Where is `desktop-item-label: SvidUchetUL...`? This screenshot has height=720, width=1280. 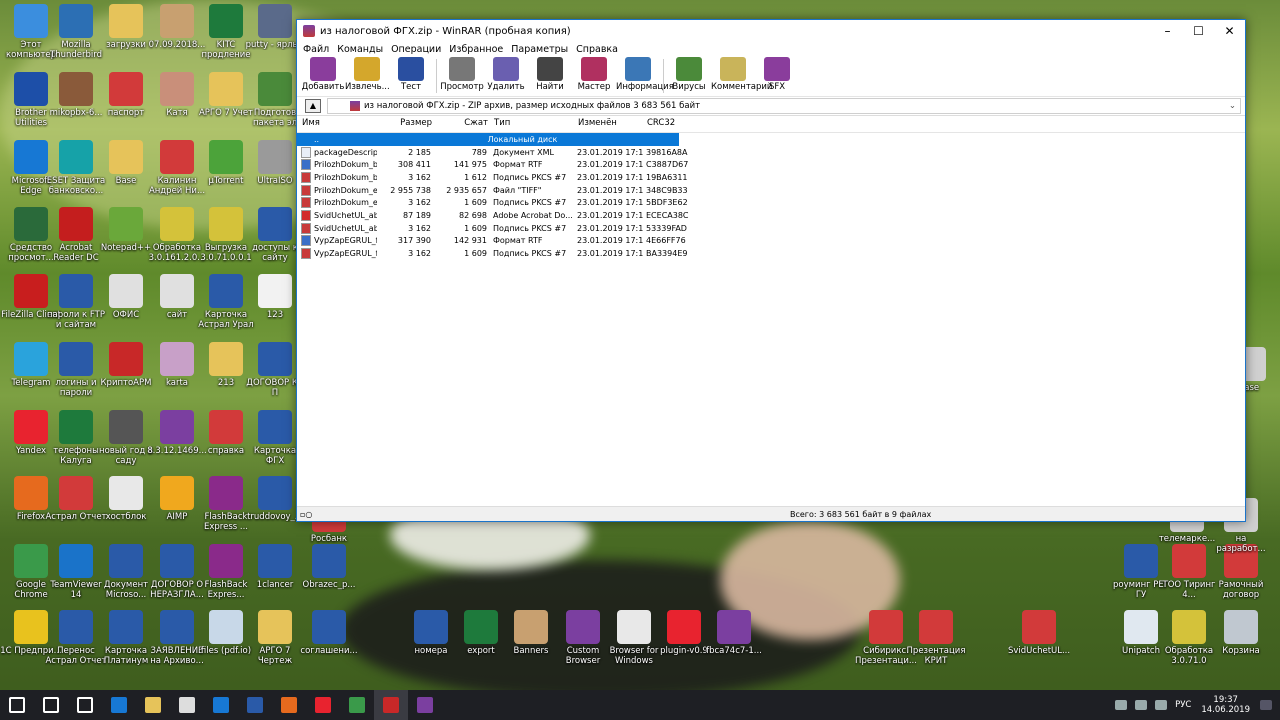 desktop-item-label: SvidUchetUL... is located at coordinates (1039, 651).